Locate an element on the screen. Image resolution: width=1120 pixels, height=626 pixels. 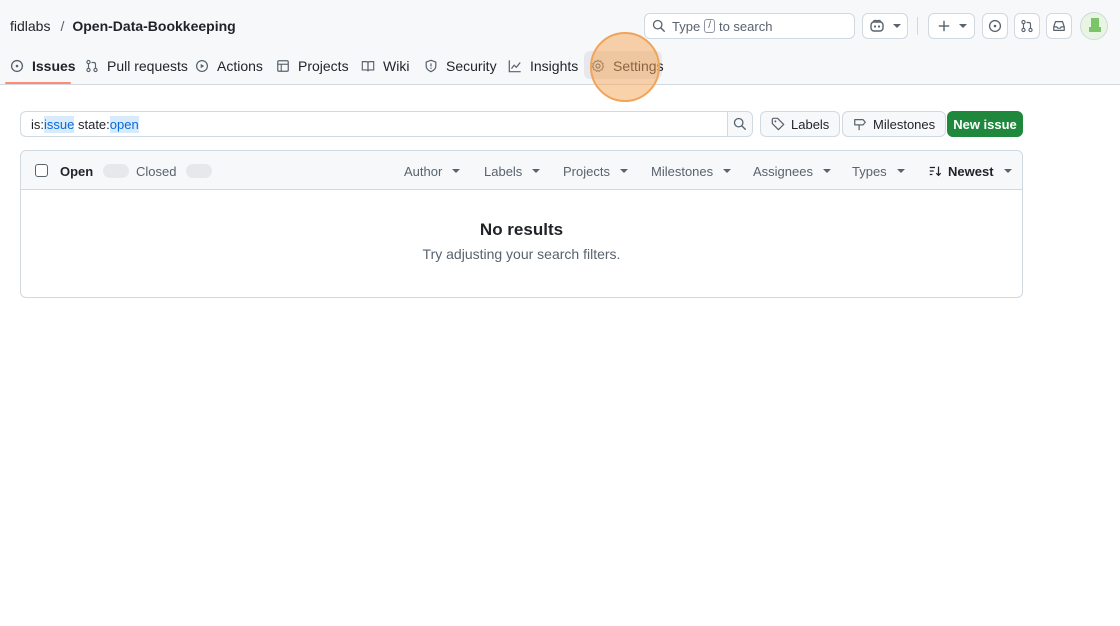
author-filter-dropdown: Author is located at coordinates (432, 171).